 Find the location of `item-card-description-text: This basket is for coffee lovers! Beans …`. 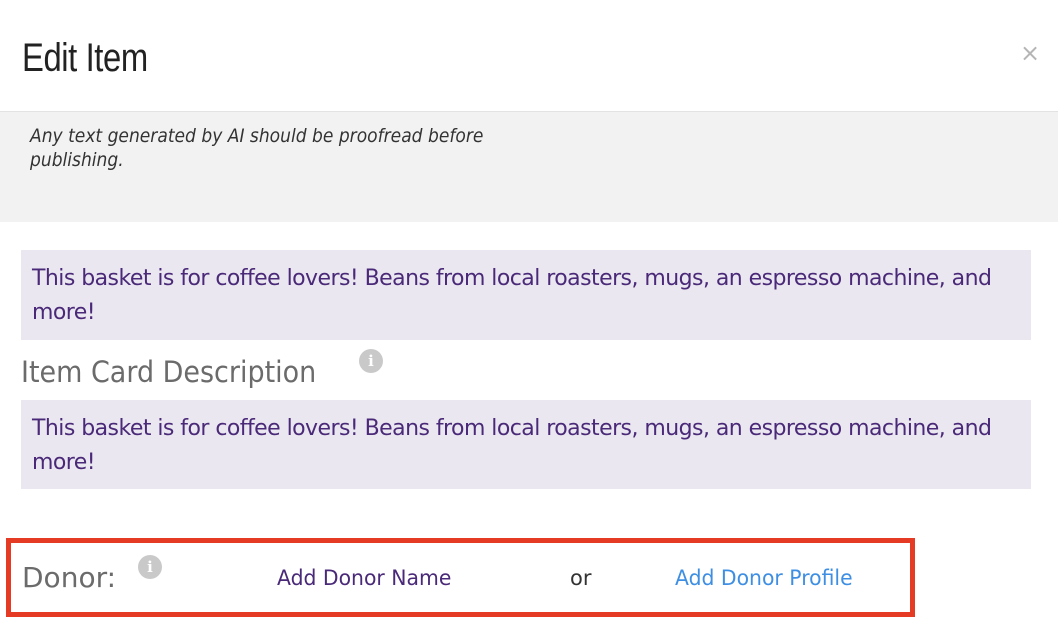

item-card-description-text: This basket is for coffee lovers! Beans … is located at coordinates (512, 445).